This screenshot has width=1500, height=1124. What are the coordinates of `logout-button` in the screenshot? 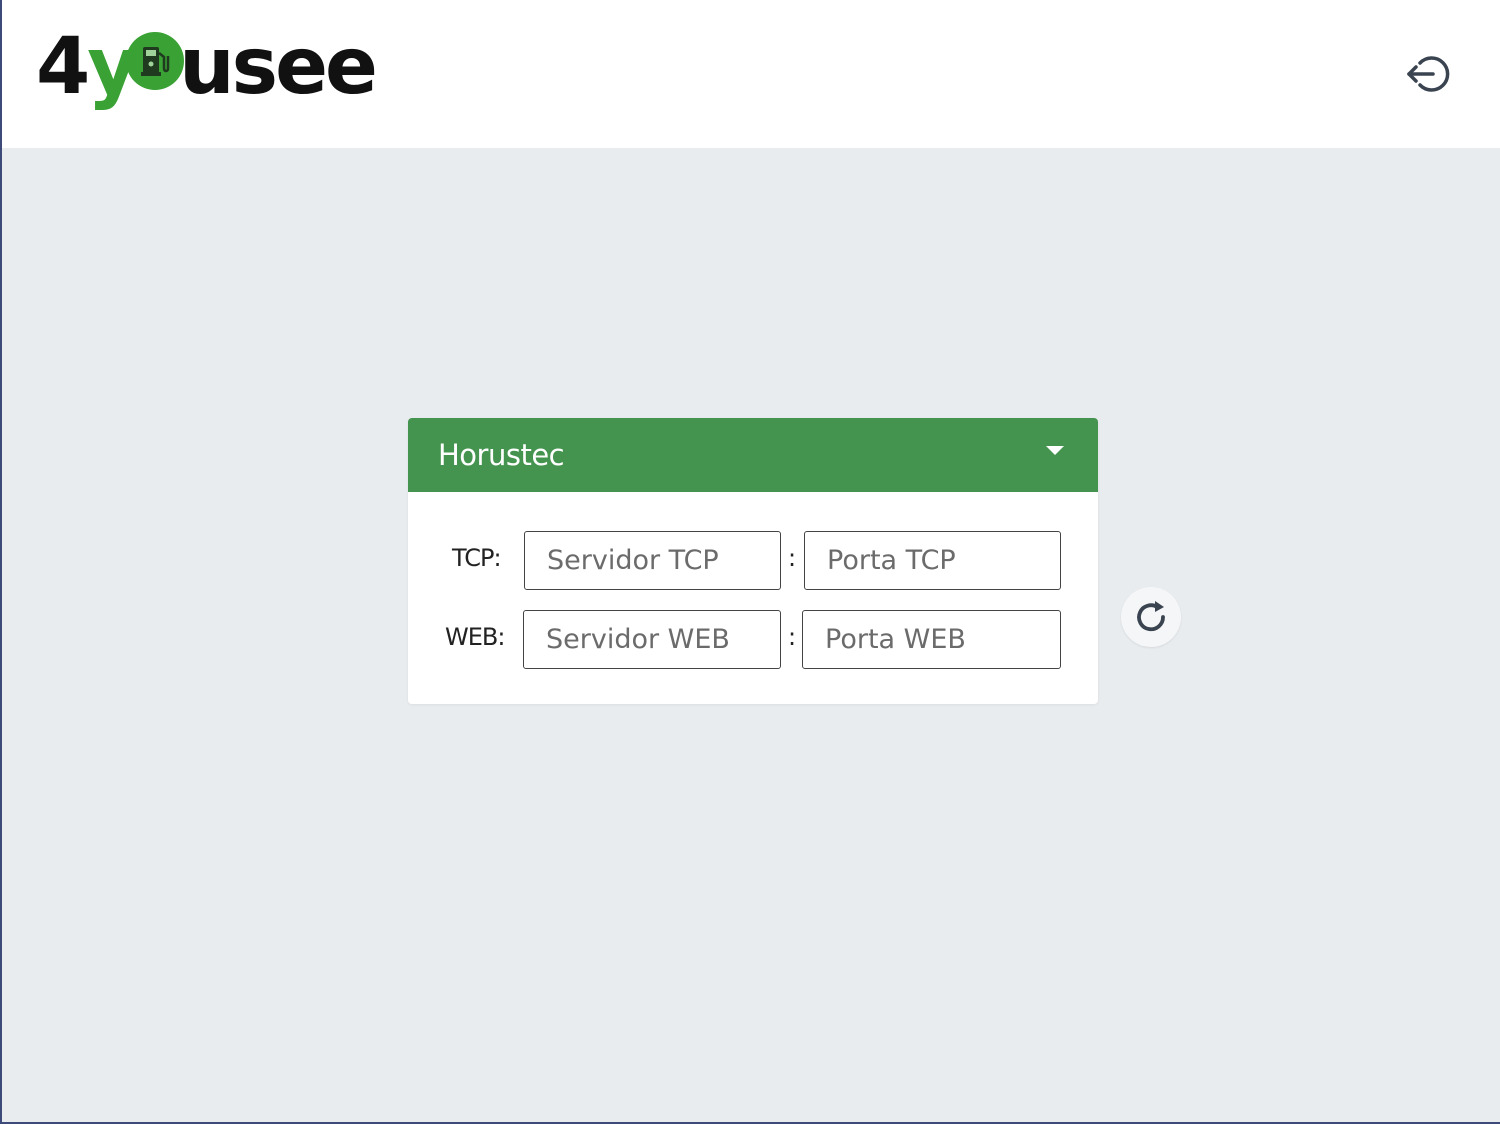 It's located at (1428, 74).